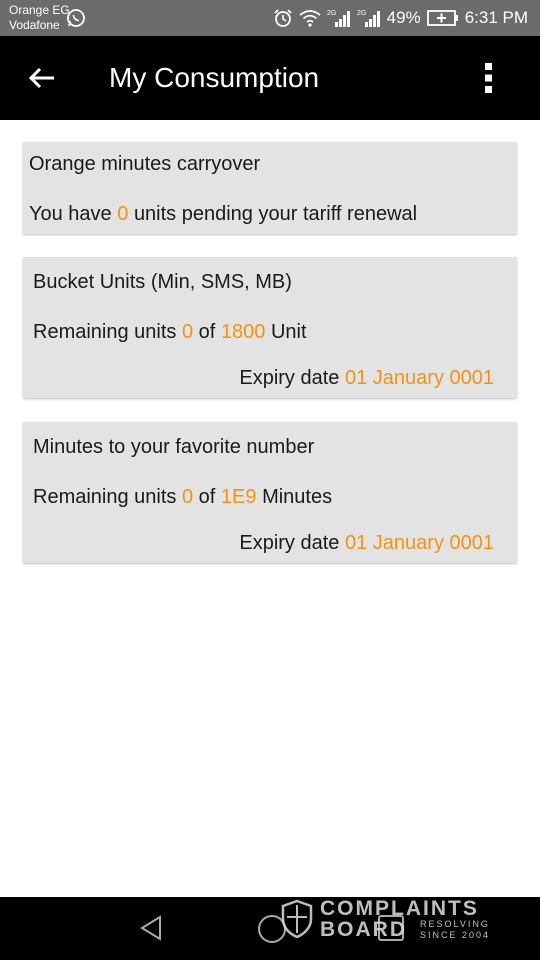  What do you see at coordinates (363, 929) in the screenshot?
I see `watermark-line-2: BOARD` at bounding box center [363, 929].